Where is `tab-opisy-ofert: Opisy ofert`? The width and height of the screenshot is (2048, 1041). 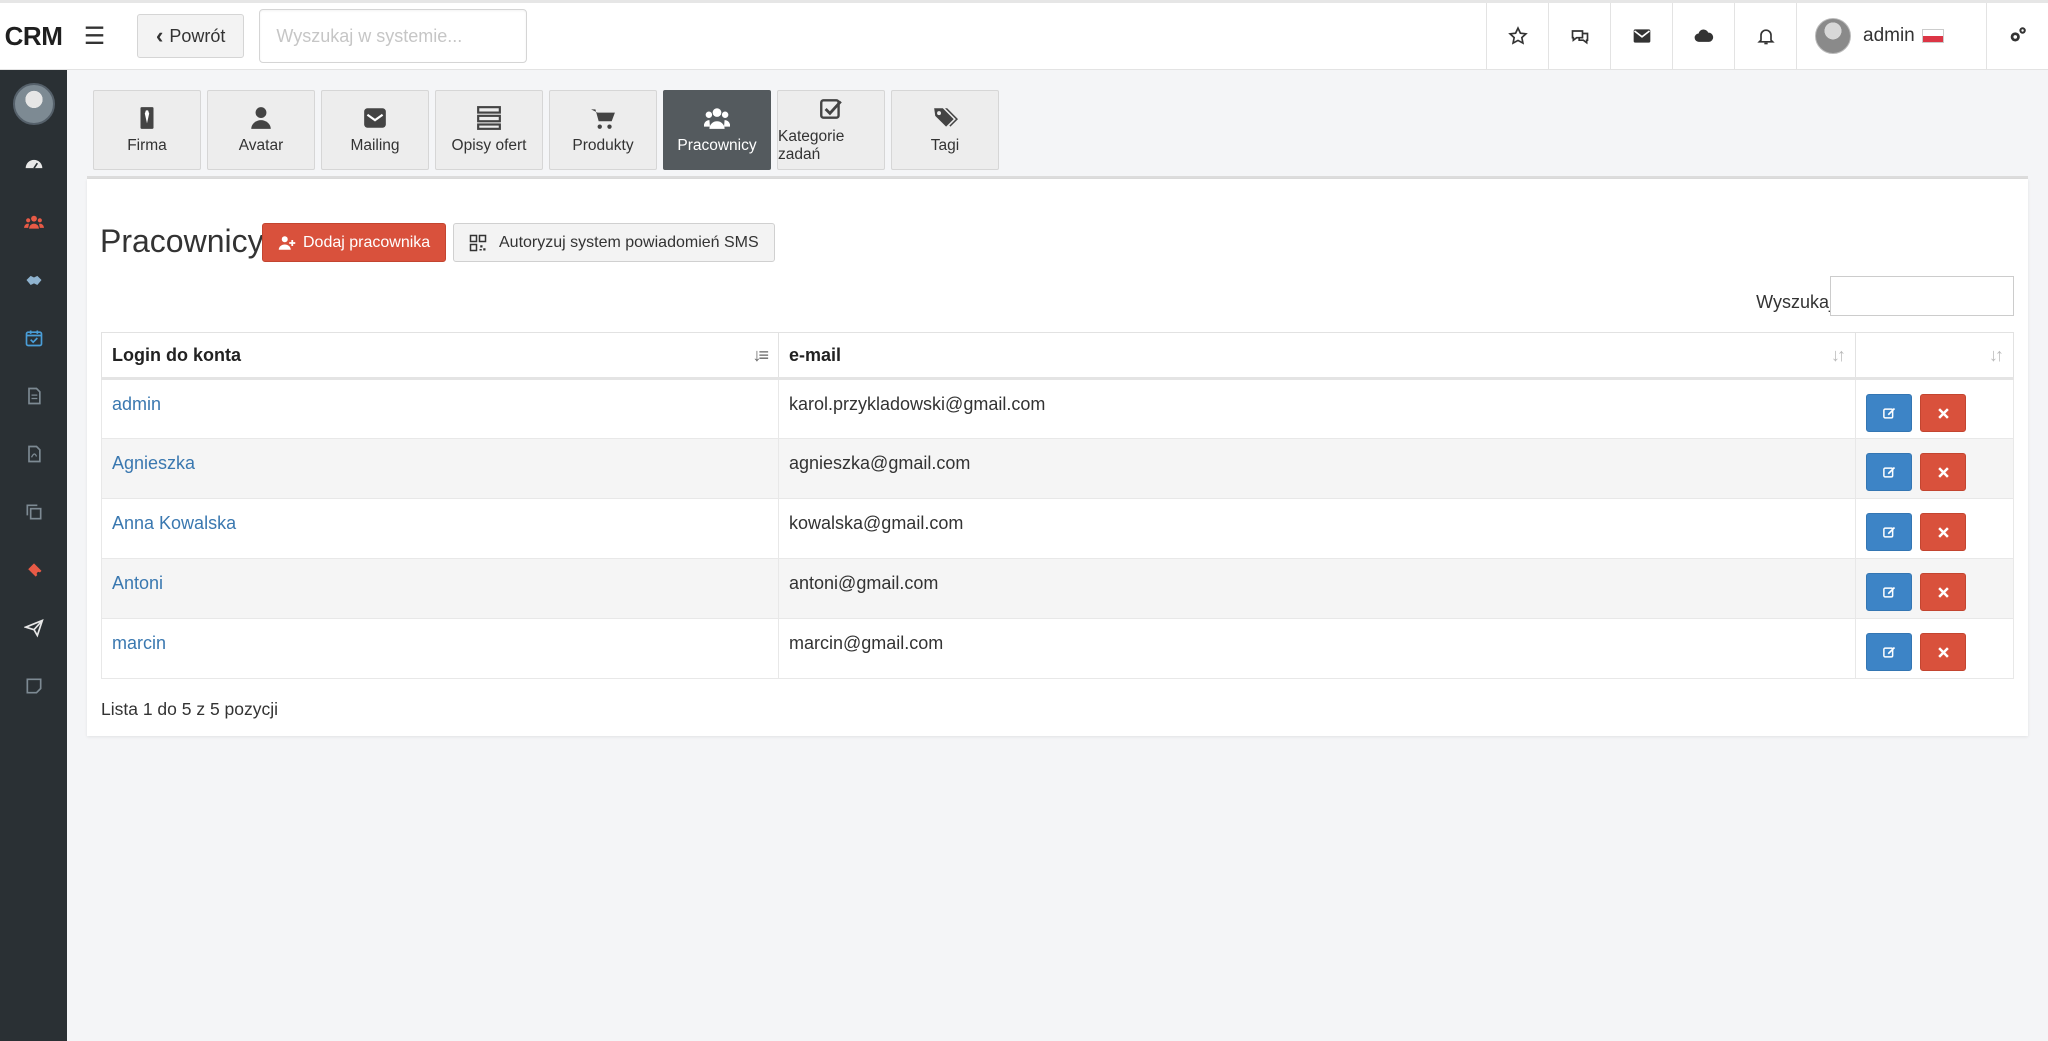 tab-opisy-ofert: Opisy ofert is located at coordinates (489, 130).